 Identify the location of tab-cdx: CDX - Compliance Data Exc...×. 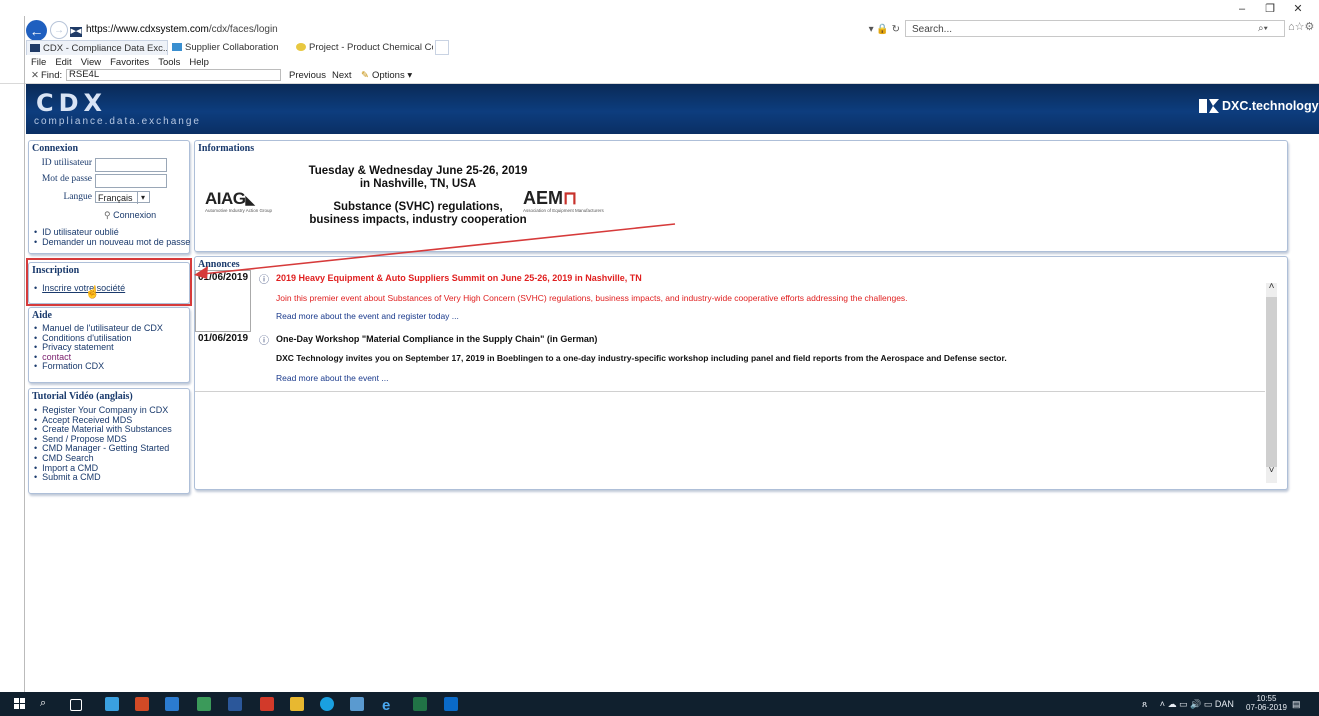
(97, 47).